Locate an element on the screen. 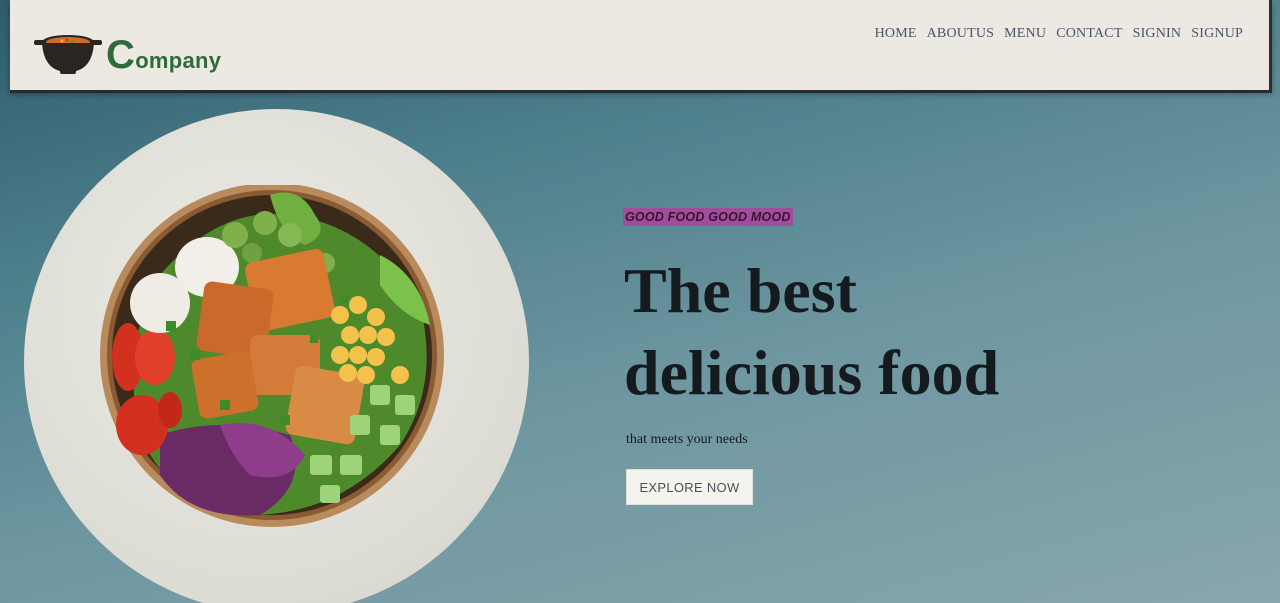 The height and width of the screenshot is (603, 1280). nav-contact: CONTACT is located at coordinates (1089, 34).